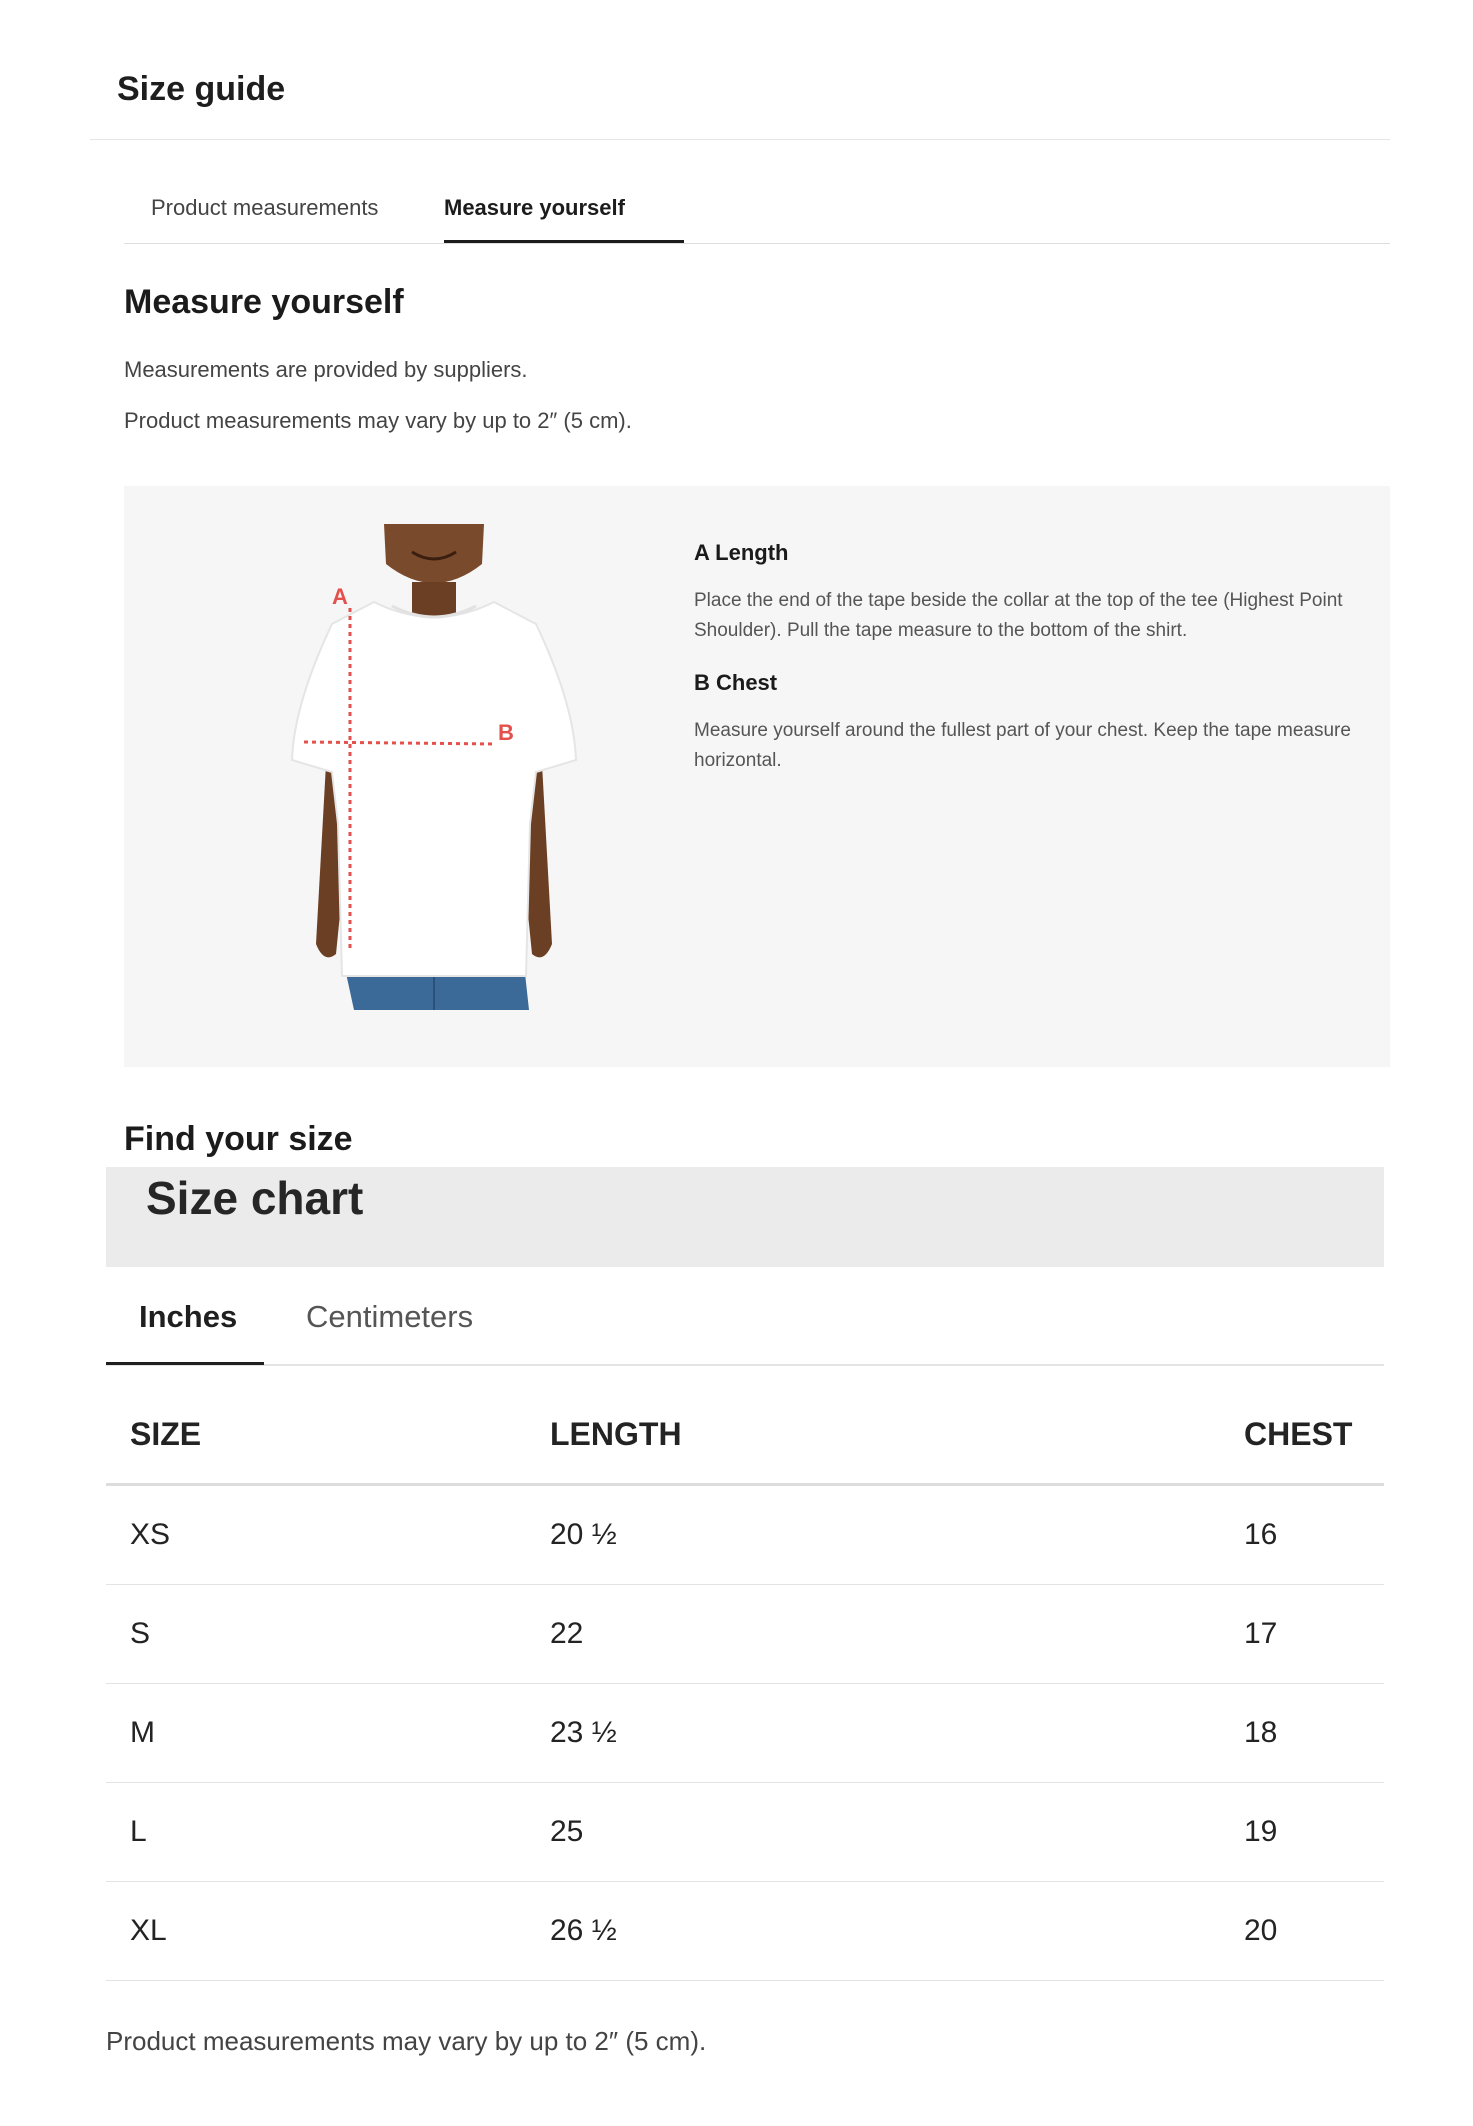 This screenshot has height=2126, width=1473. I want to click on col-length-header: LENGTH, so click(897, 1435).